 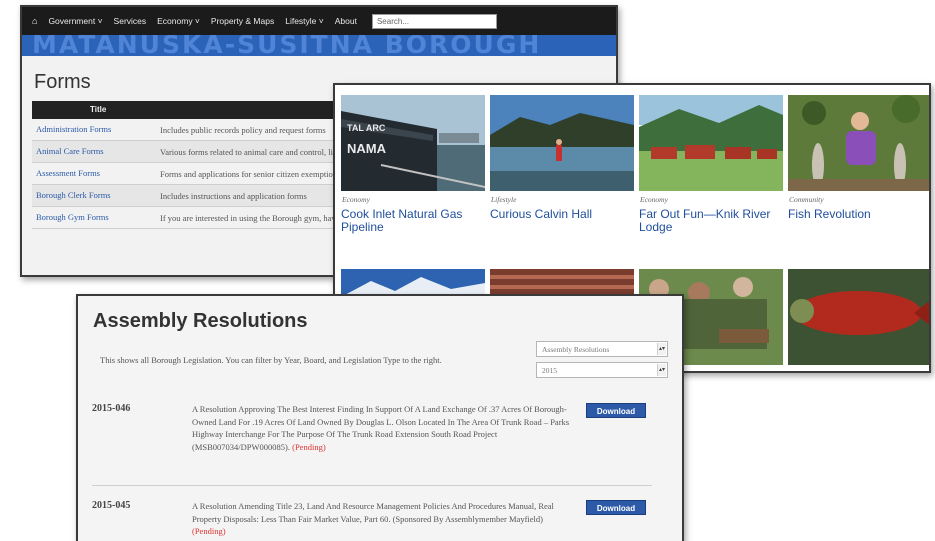 I want to click on form-link: Assessment Forms, so click(x=96, y=174).